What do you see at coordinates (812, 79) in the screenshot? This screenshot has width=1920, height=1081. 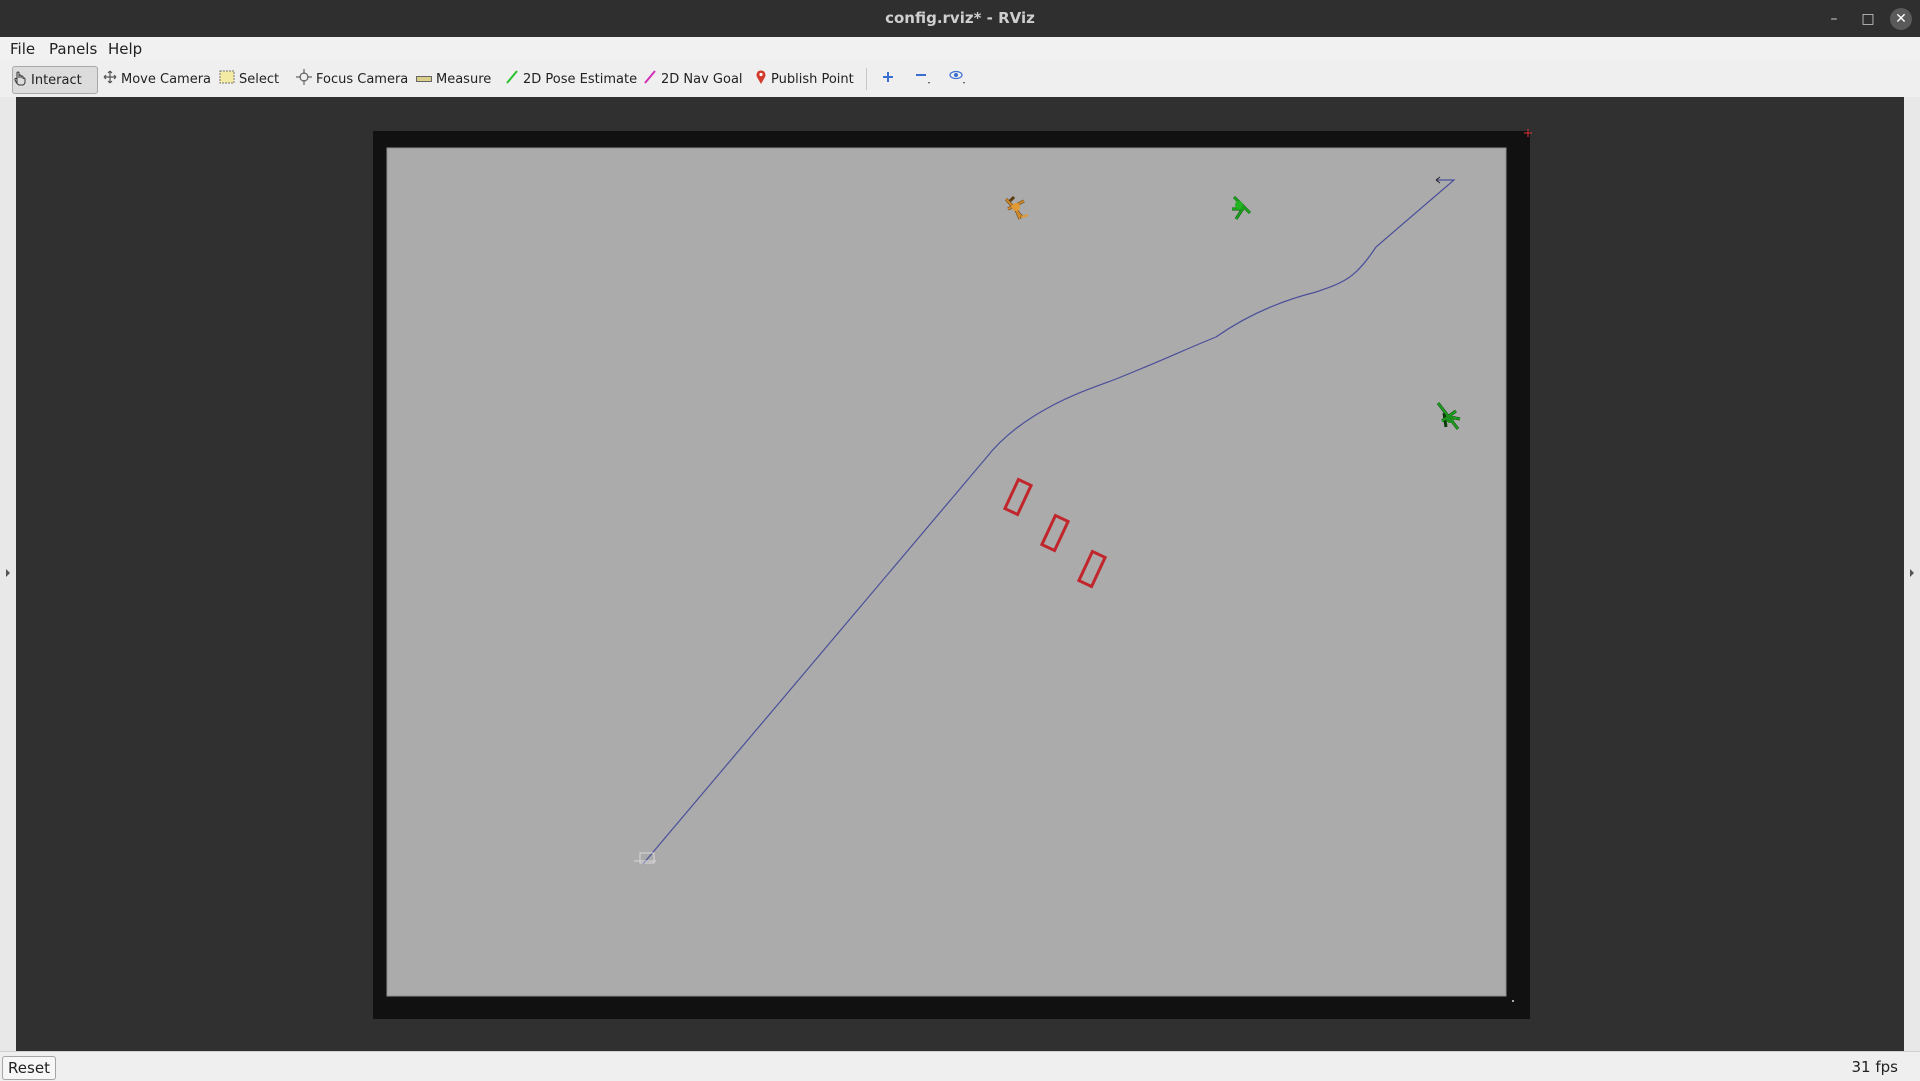 I see `publish-point-label: Publish Point` at bounding box center [812, 79].